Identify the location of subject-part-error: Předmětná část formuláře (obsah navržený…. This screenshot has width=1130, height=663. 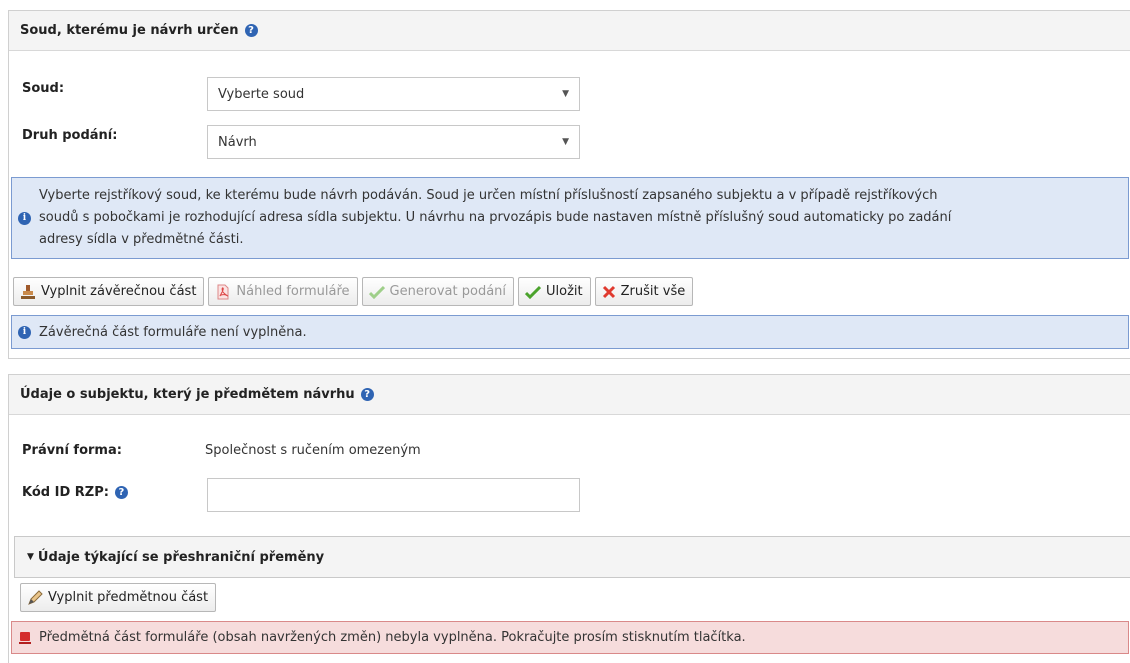
(570, 637).